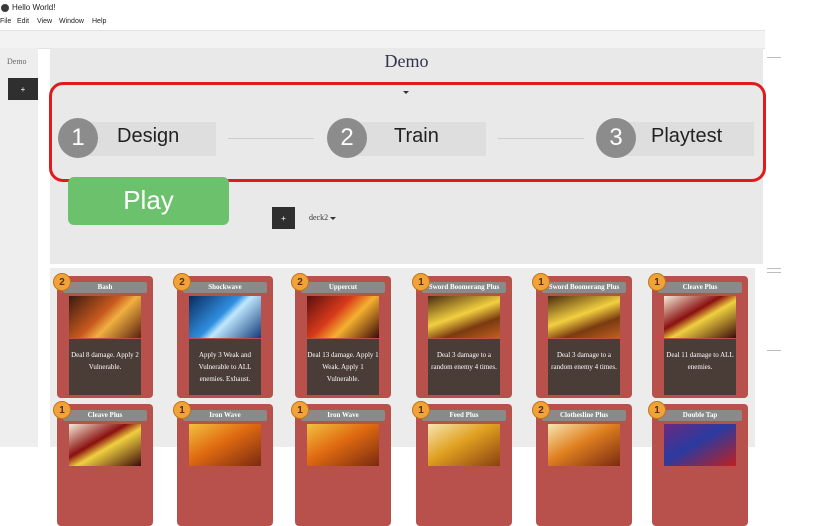 The height and width of the screenshot is (526, 822). Describe the element at coordinates (105, 287) in the screenshot. I see `card-name: Bash` at that location.